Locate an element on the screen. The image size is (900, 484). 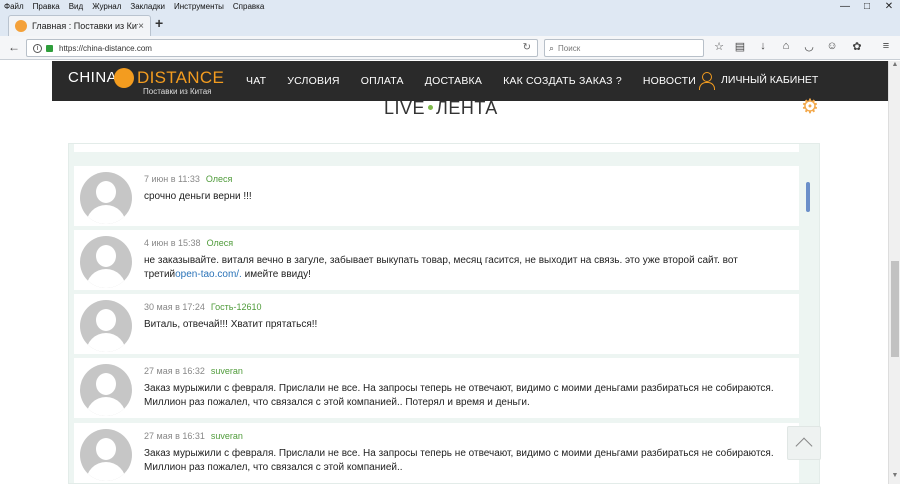
comment-date: 30 мая в 17:24 is located at coordinates (174, 307).